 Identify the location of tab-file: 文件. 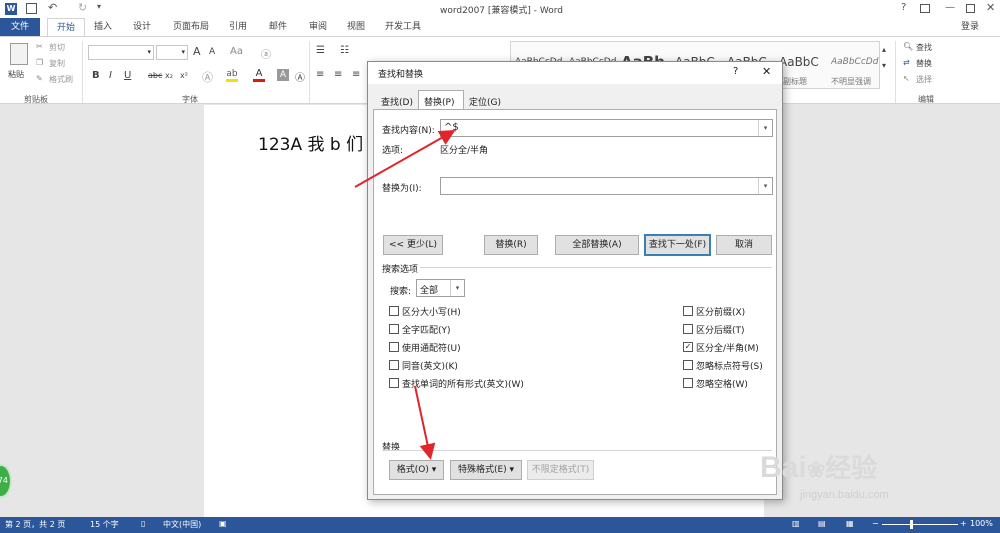
(20, 27).